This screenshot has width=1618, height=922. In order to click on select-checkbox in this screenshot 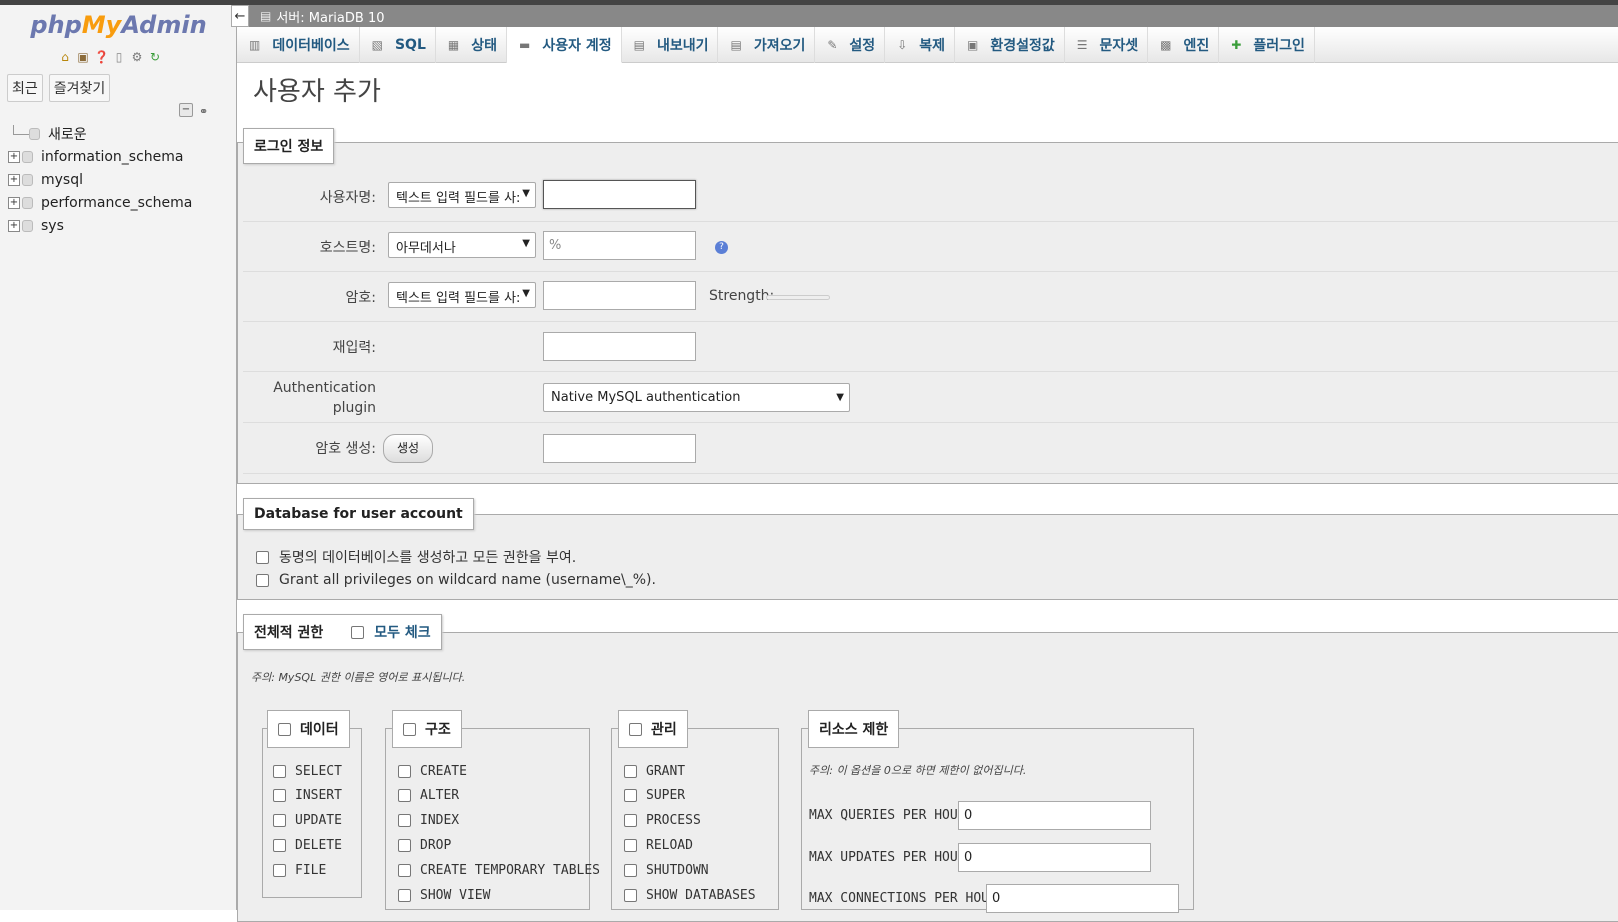, I will do `click(279, 771)`.